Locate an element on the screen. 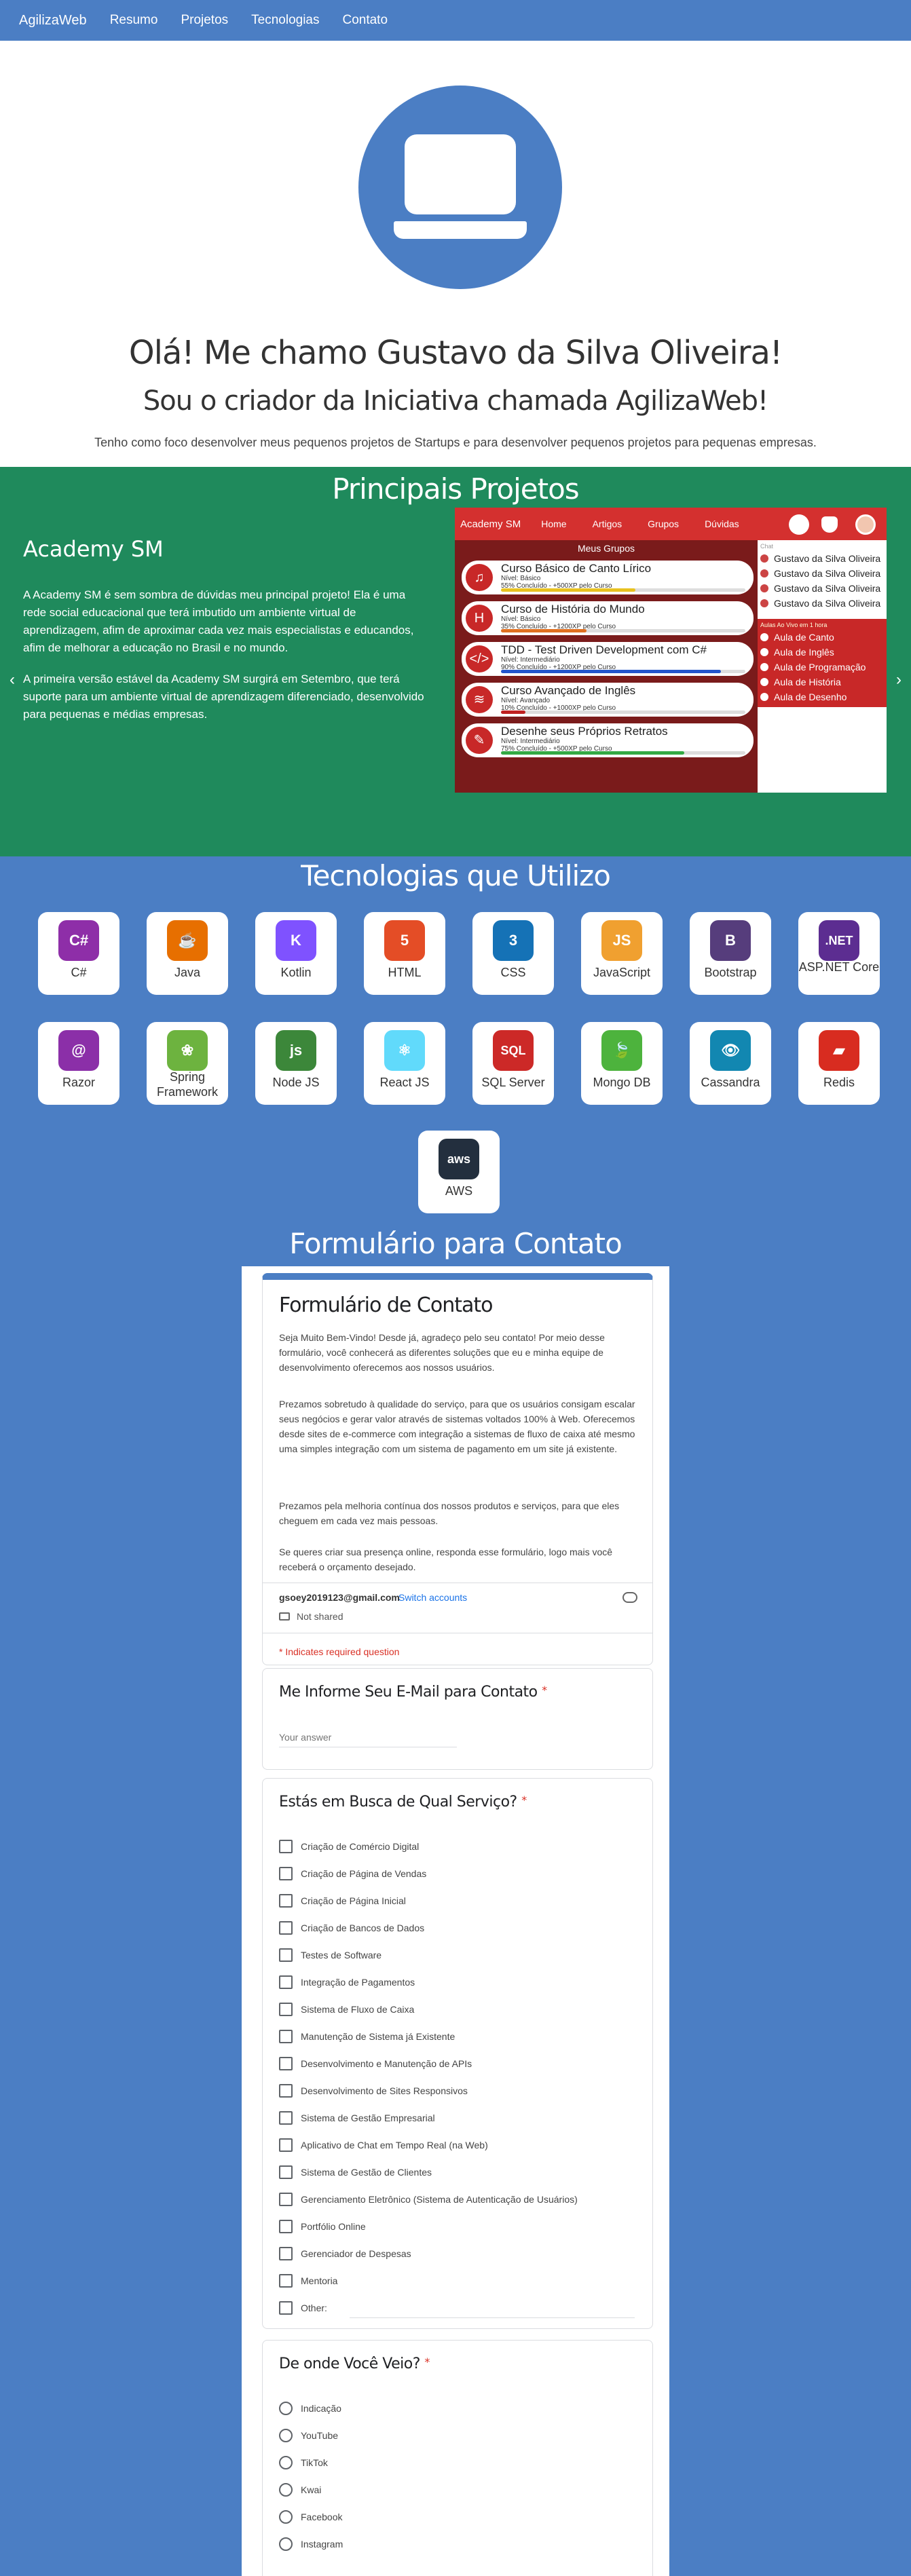 The width and height of the screenshot is (911, 2576). cassandra-icon: 👁 is located at coordinates (730, 1050).